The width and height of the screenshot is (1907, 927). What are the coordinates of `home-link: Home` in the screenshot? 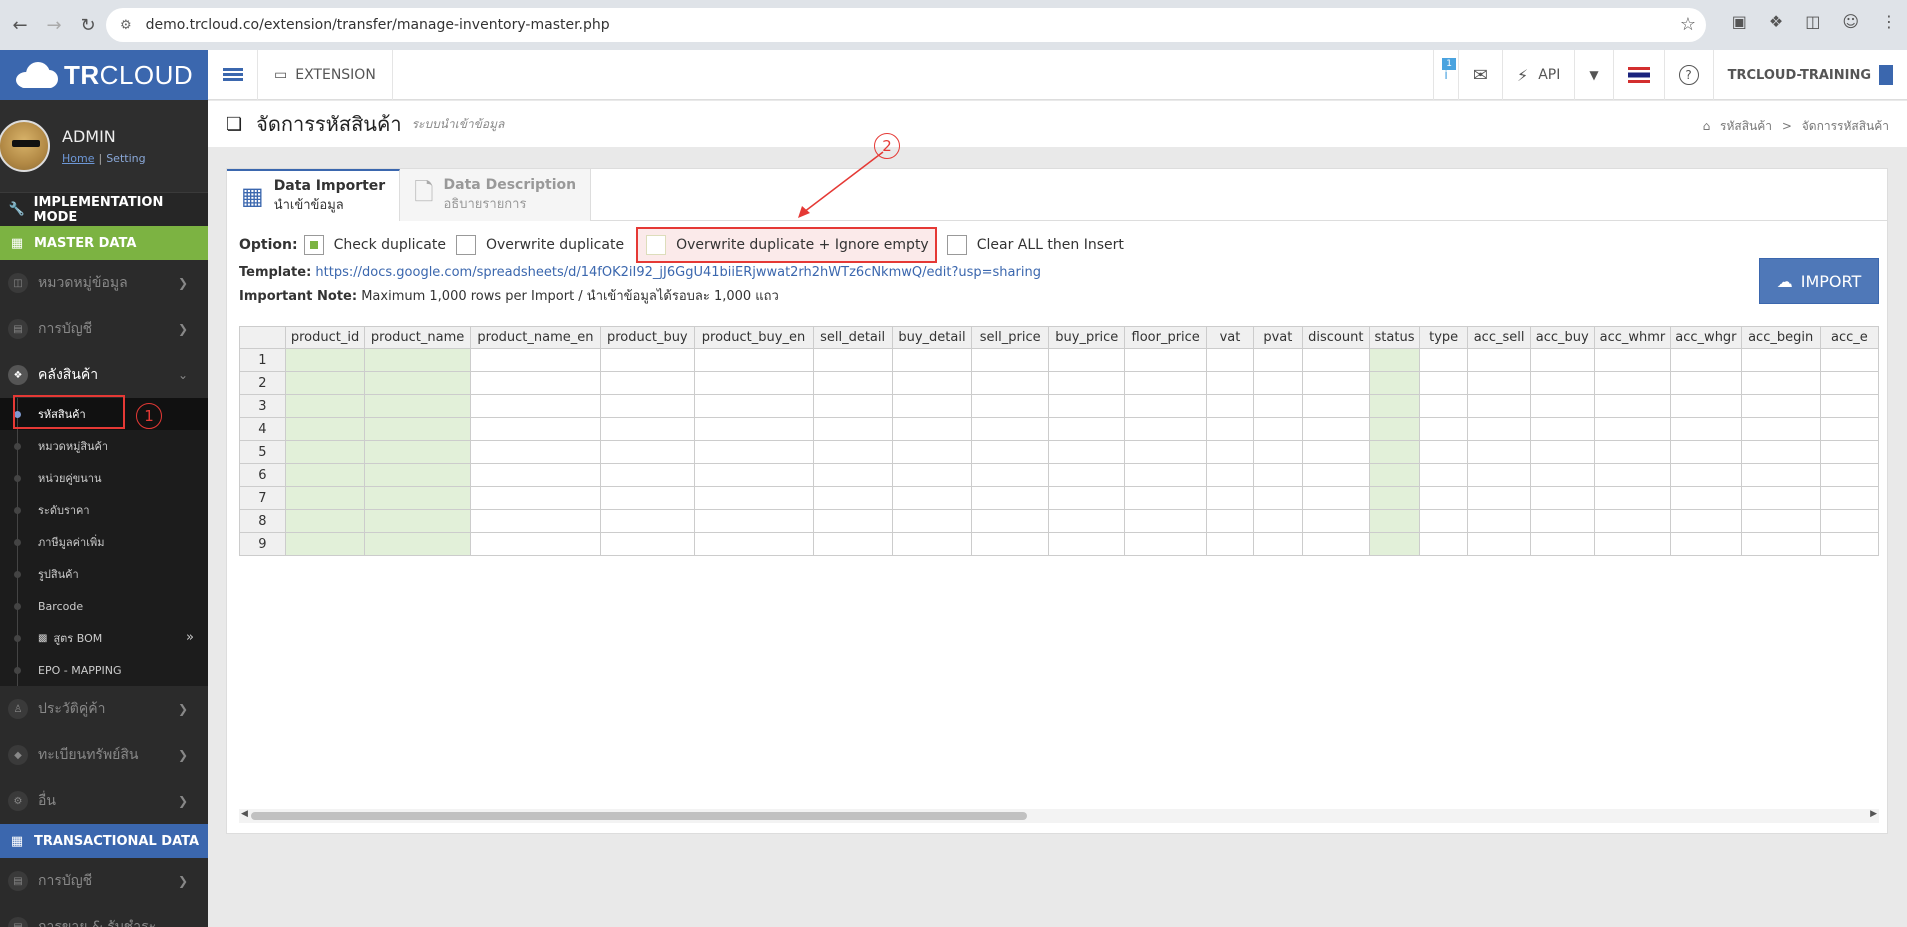 It's located at (78, 158).